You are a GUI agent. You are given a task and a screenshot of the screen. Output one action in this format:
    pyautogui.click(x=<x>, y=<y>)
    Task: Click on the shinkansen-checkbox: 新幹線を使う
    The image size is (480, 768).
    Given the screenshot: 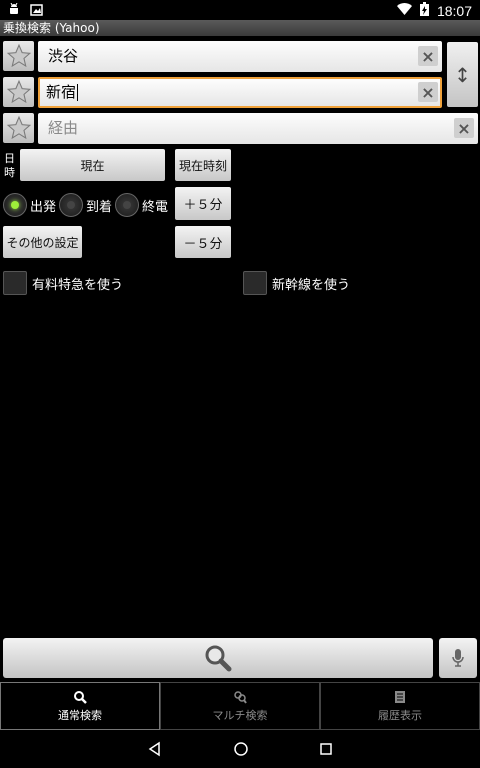 What is the action you would take?
    pyautogui.click(x=296, y=283)
    